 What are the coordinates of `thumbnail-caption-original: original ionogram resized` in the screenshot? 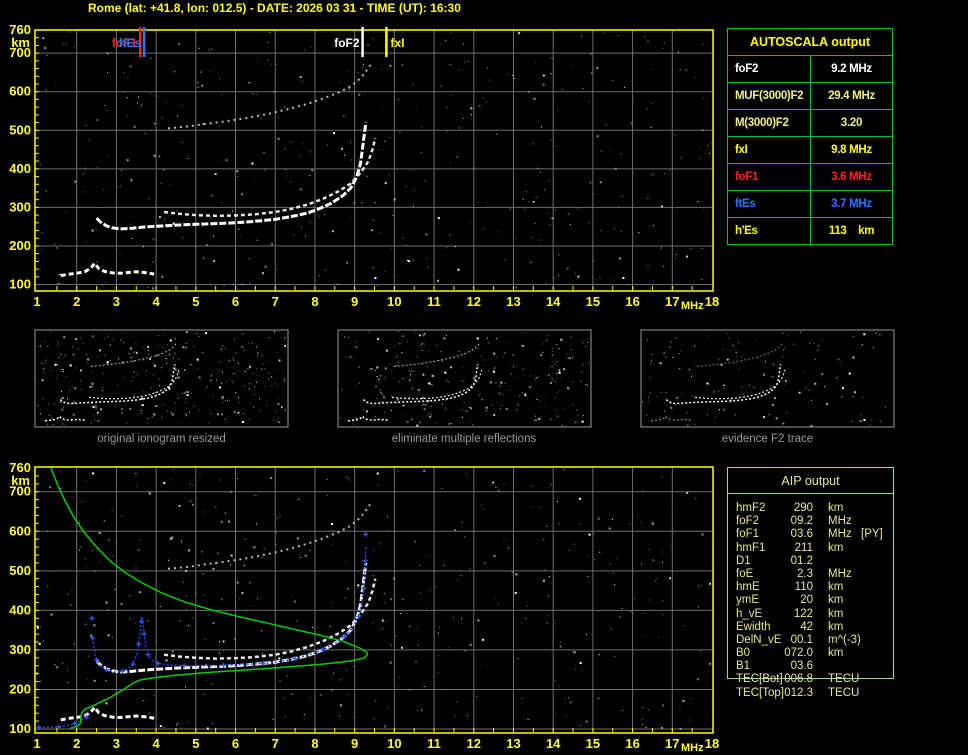 It's located at (161, 439).